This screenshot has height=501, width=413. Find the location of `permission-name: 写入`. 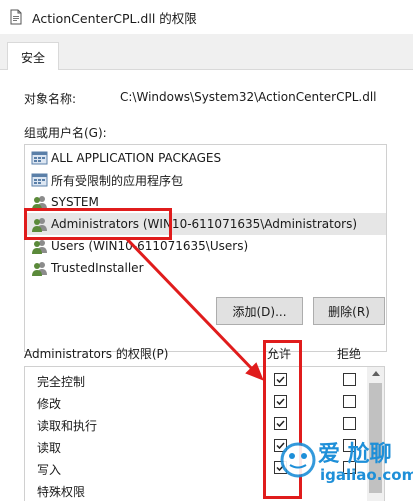

permission-name: 写入 is located at coordinates (49, 470).